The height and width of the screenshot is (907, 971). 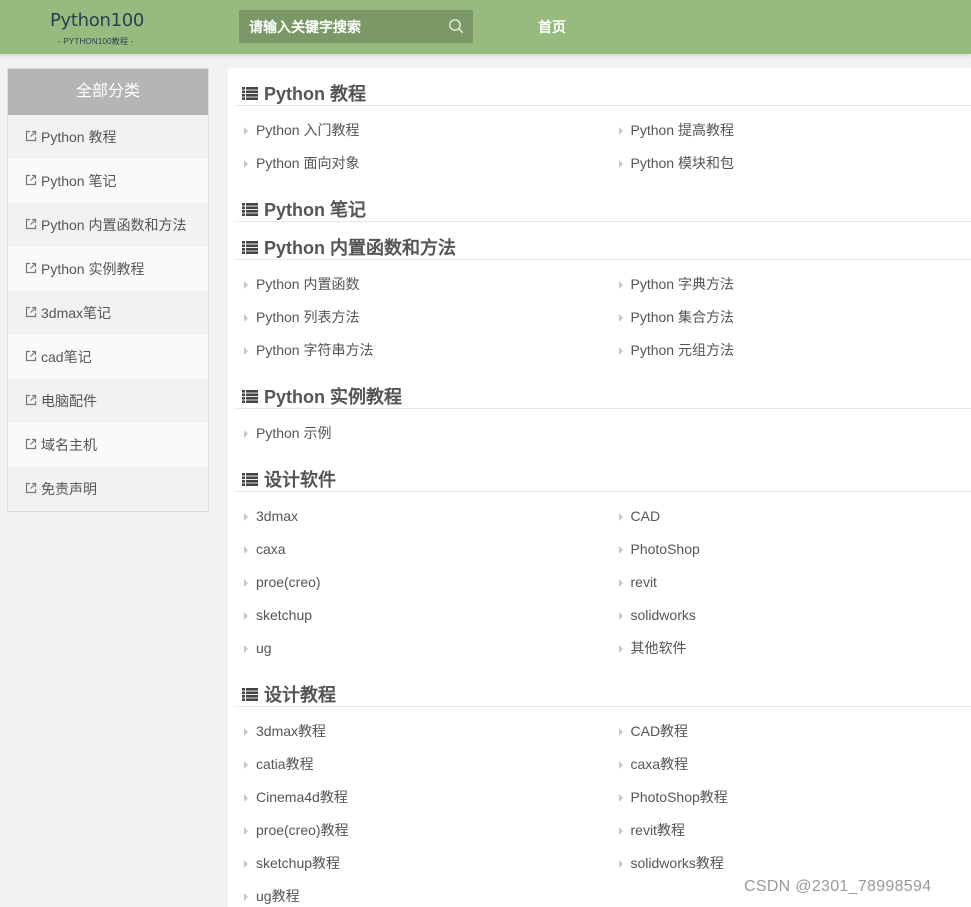 I want to click on section-link: proe(creo), so click(x=418, y=582).